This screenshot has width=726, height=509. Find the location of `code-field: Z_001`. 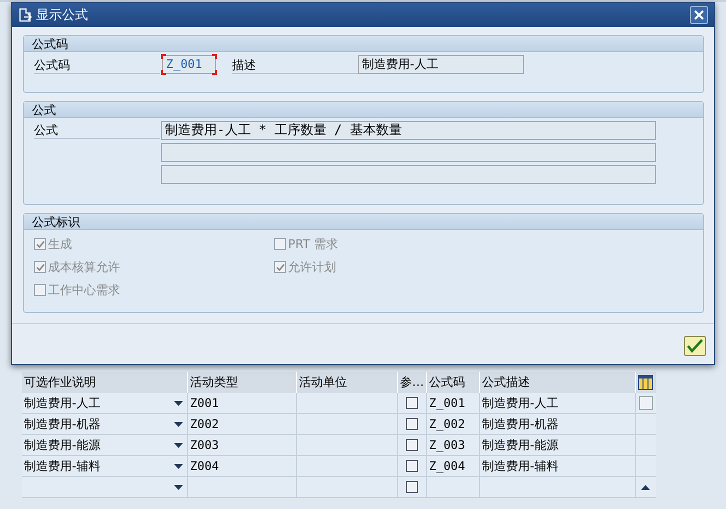

code-field: Z_001 is located at coordinates (189, 64).